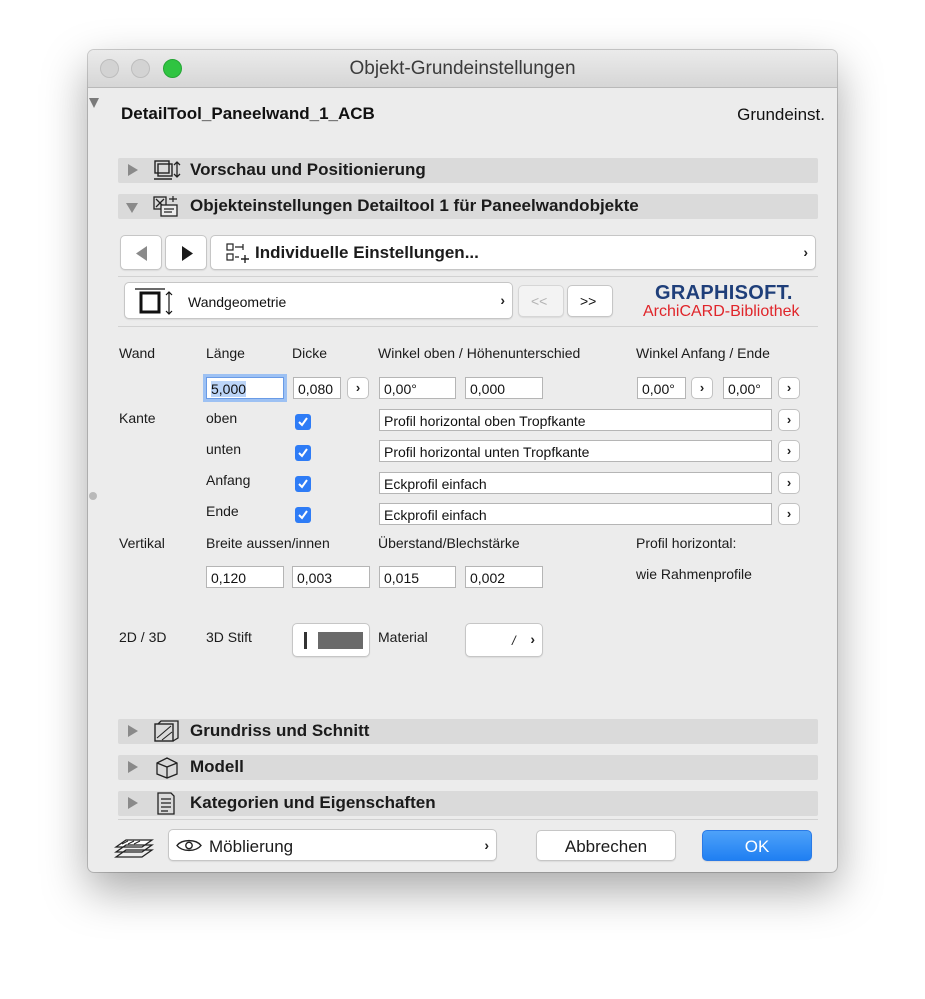  Describe the element at coordinates (702, 388) in the screenshot. I see `winkel-anfang-arrow-button: ›` at that location.